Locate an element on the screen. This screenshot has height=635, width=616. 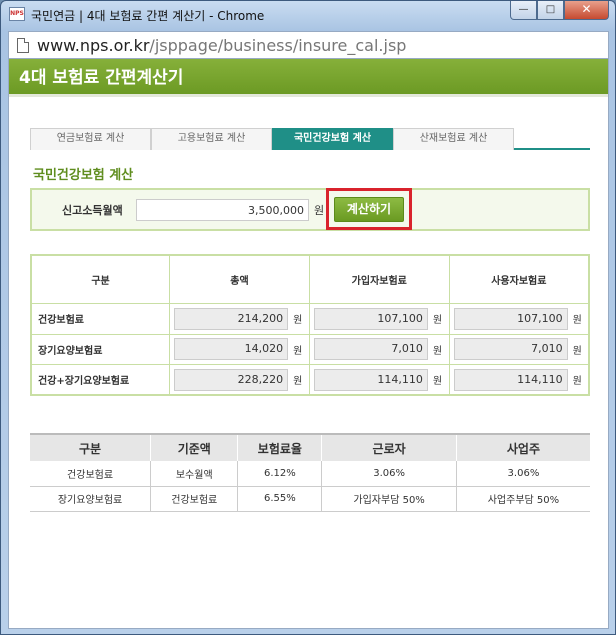
header-employer: 사용자보험료 is located at coordinates (519, 279).